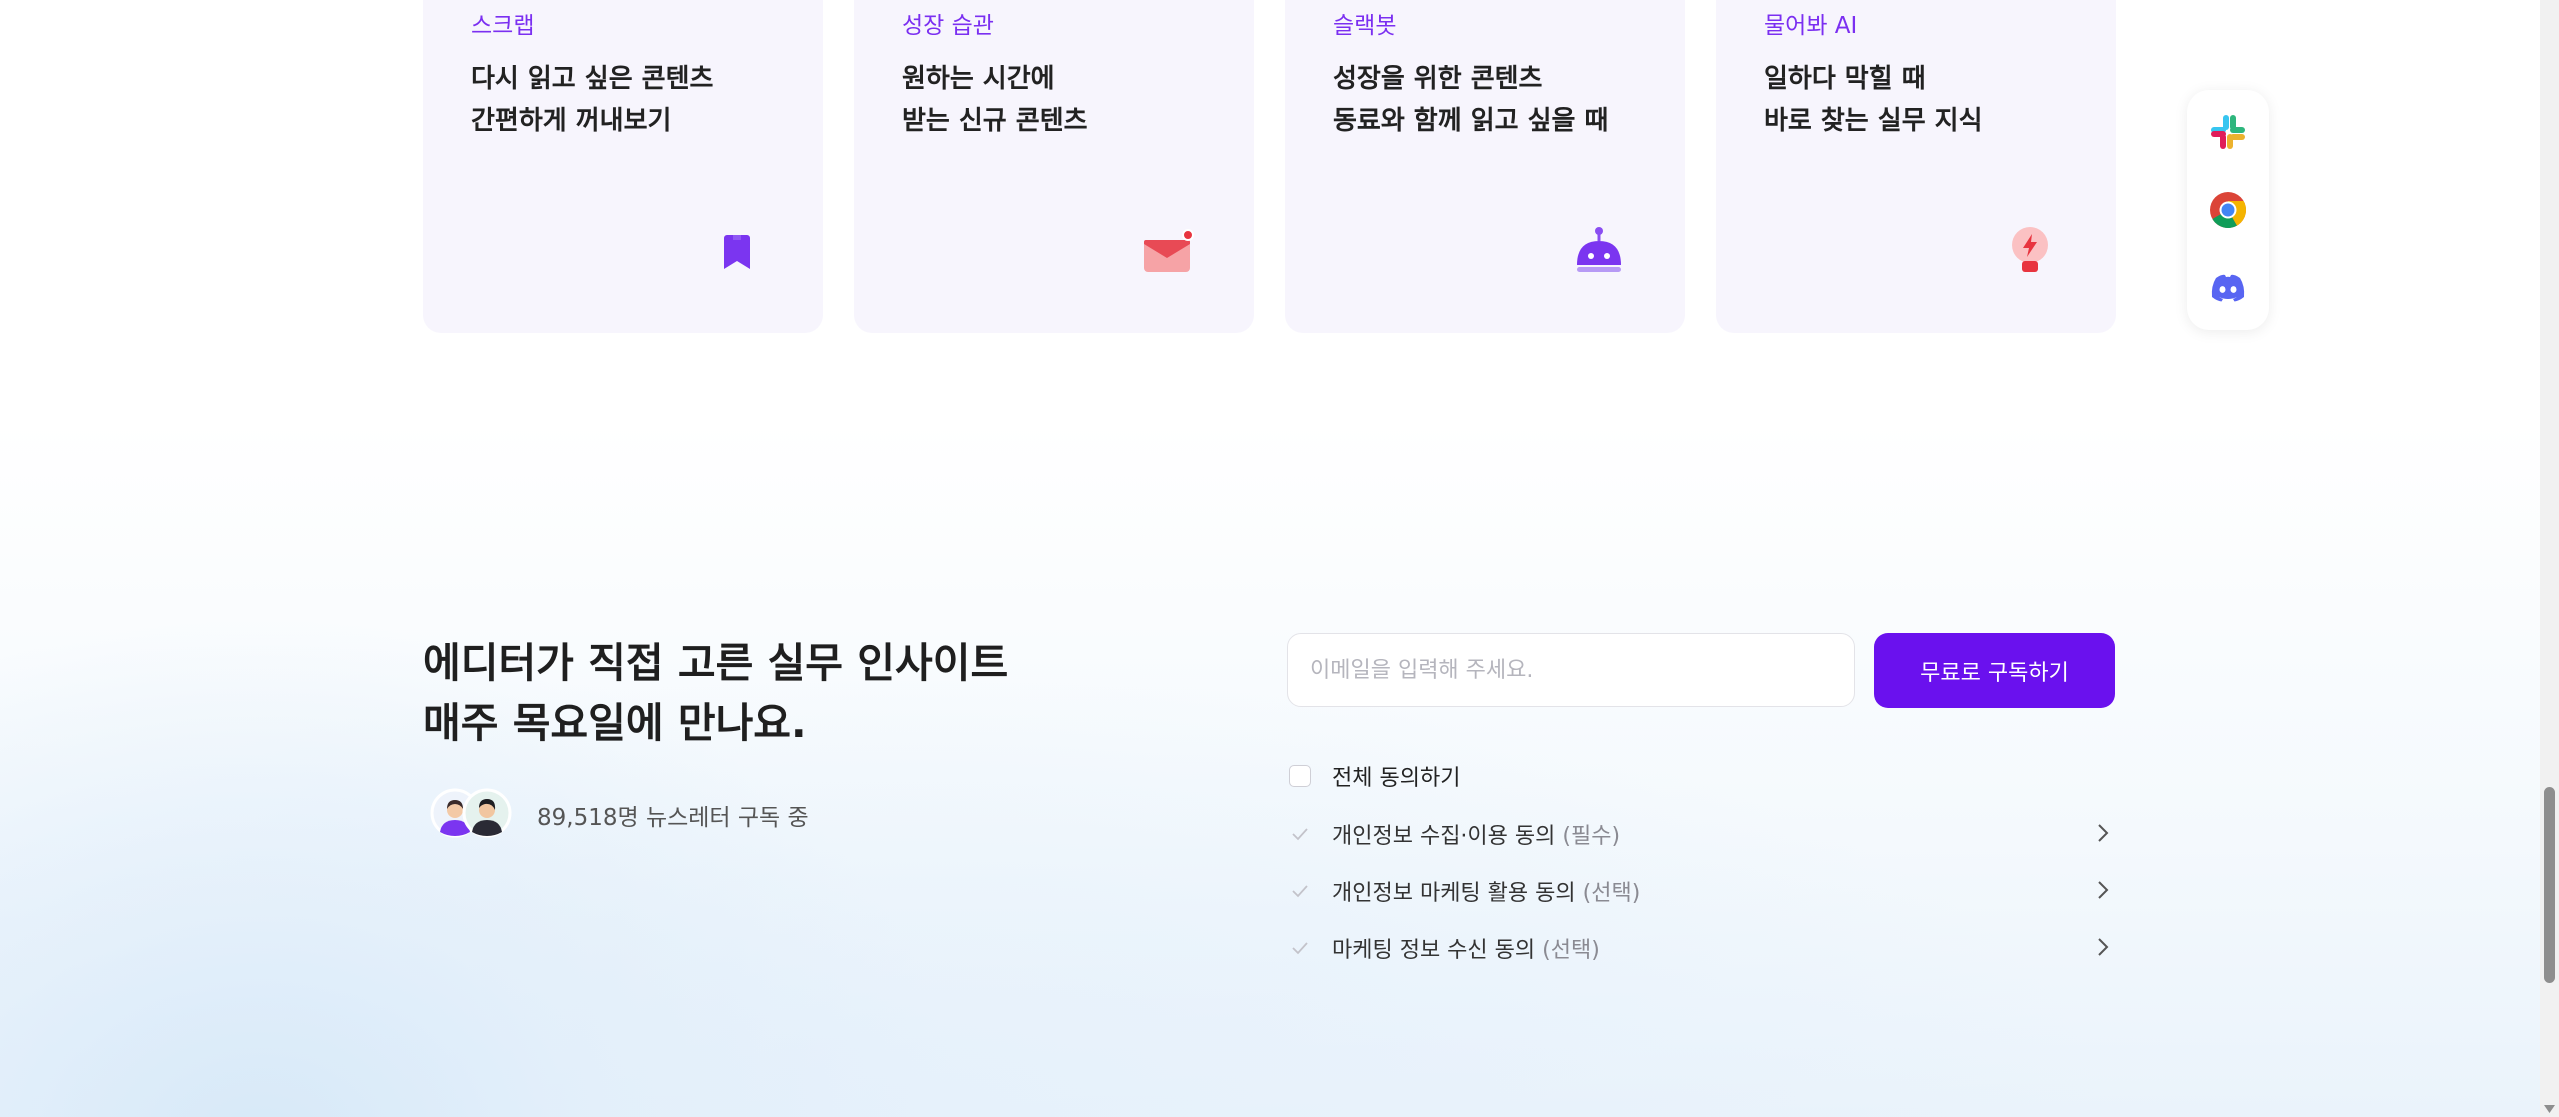  Describe the element at coordinates (623, 166) in the screenshot. I see `feature-card-scrap: 스크랩 다시 읽고 싶은 콘텐츠 간편하게 꺼내보기` at that location.